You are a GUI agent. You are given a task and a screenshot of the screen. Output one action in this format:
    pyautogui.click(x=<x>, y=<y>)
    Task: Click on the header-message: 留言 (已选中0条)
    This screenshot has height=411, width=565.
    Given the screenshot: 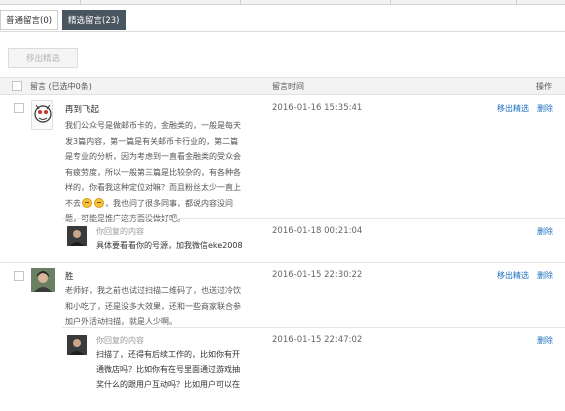 What is the action you would take?
    pyautogui.click(x=61, y=86)
    